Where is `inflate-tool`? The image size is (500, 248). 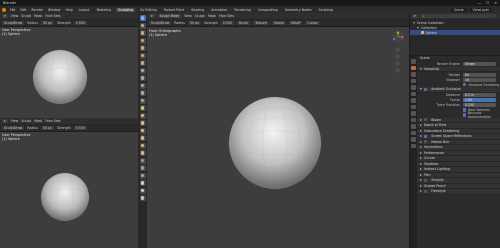 inflate-tool is located at coordinates (142, 55).